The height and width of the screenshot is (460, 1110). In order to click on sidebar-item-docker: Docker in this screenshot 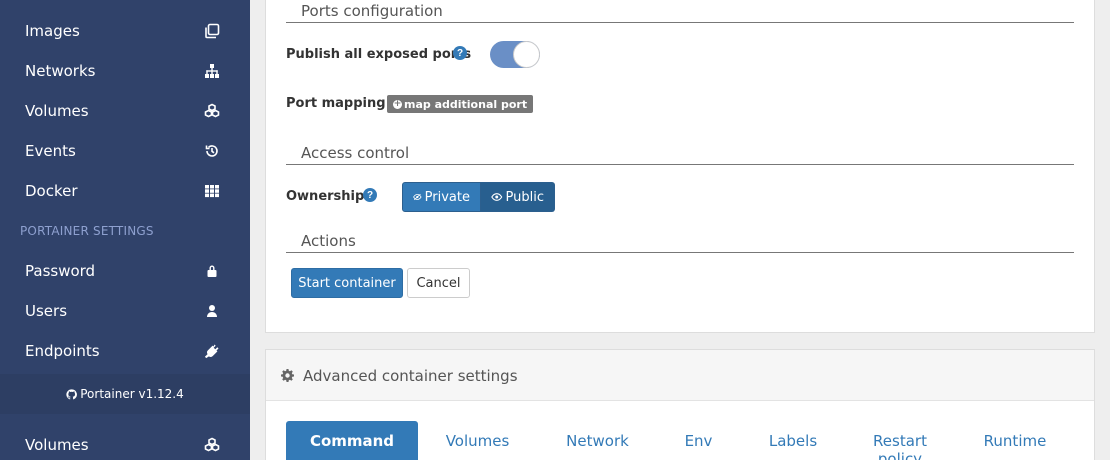, I will do `click(125, 191)`.